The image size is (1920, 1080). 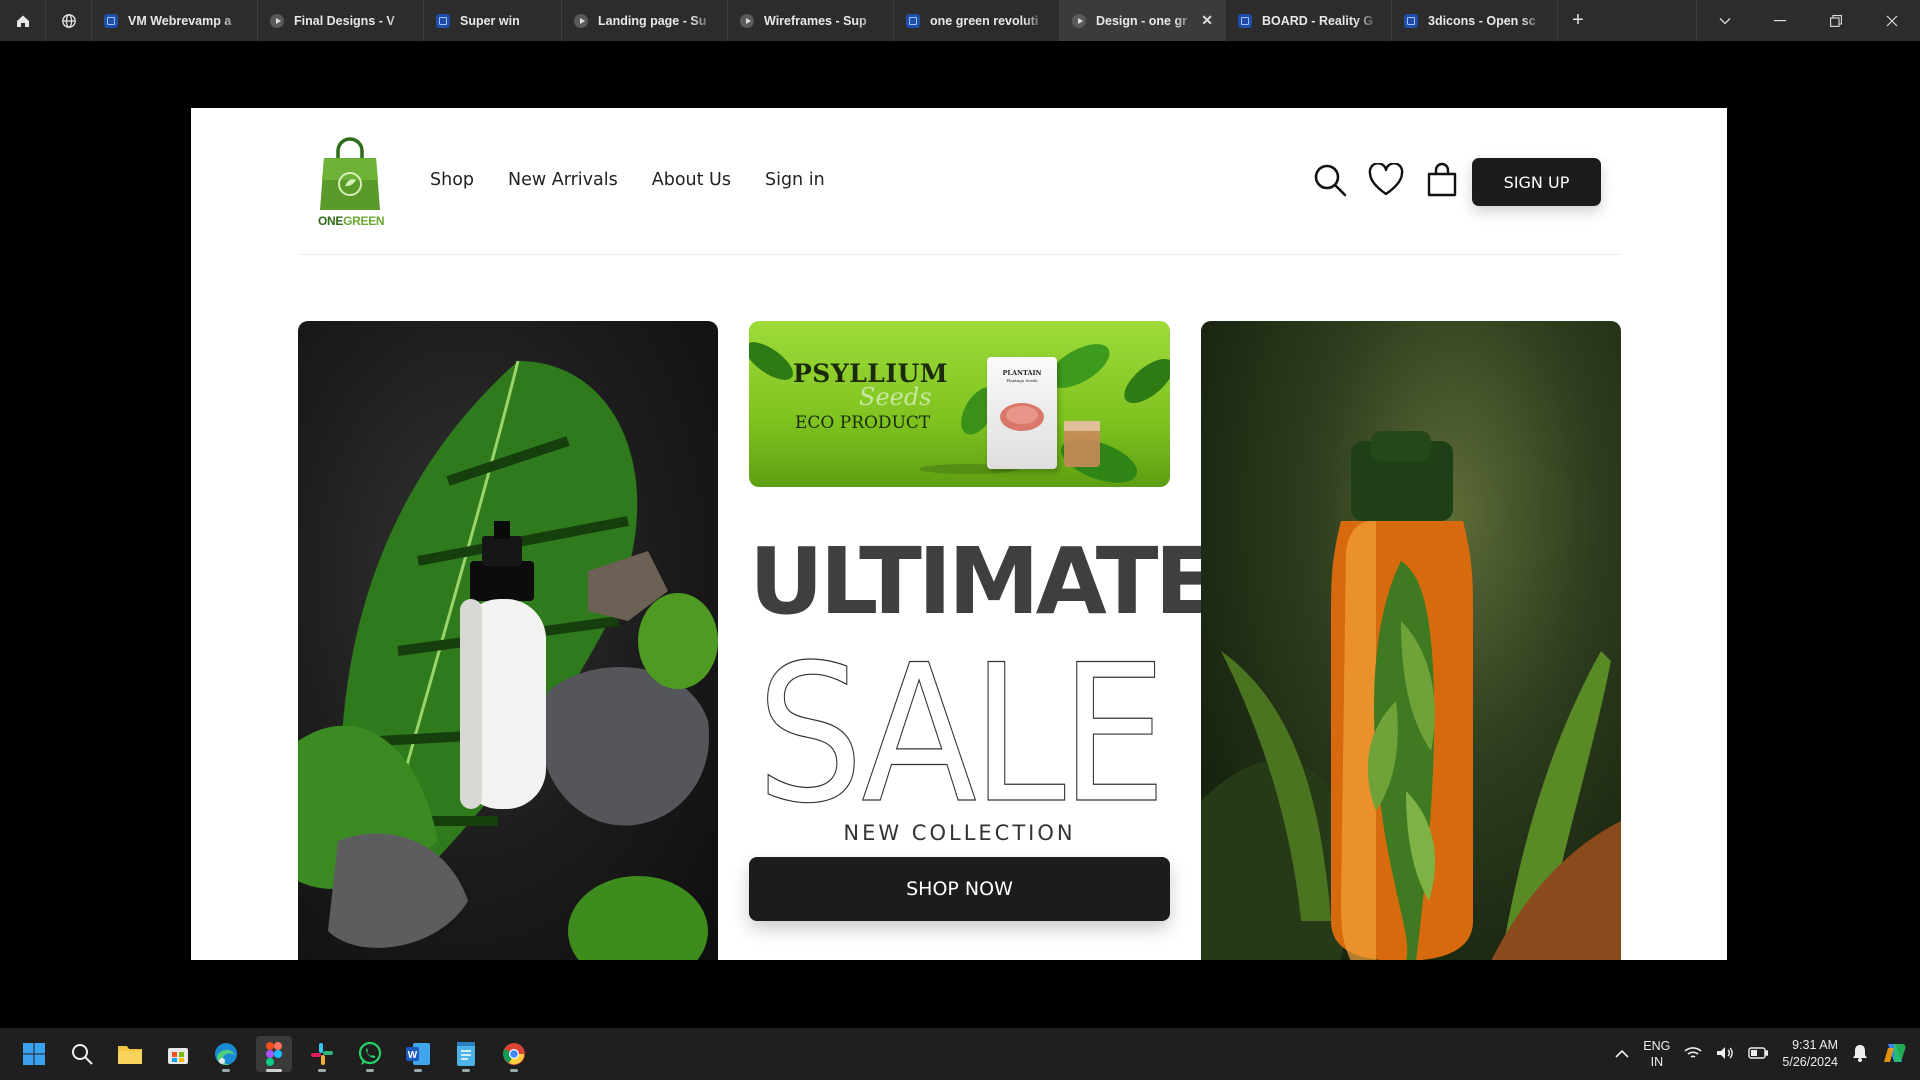 I want to click on close-window-icon, so click(x=1892, y=20).